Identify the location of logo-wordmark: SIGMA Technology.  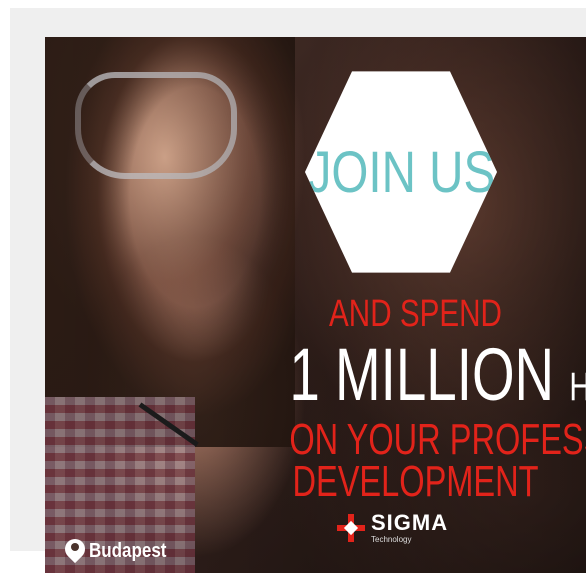
(409, 528).